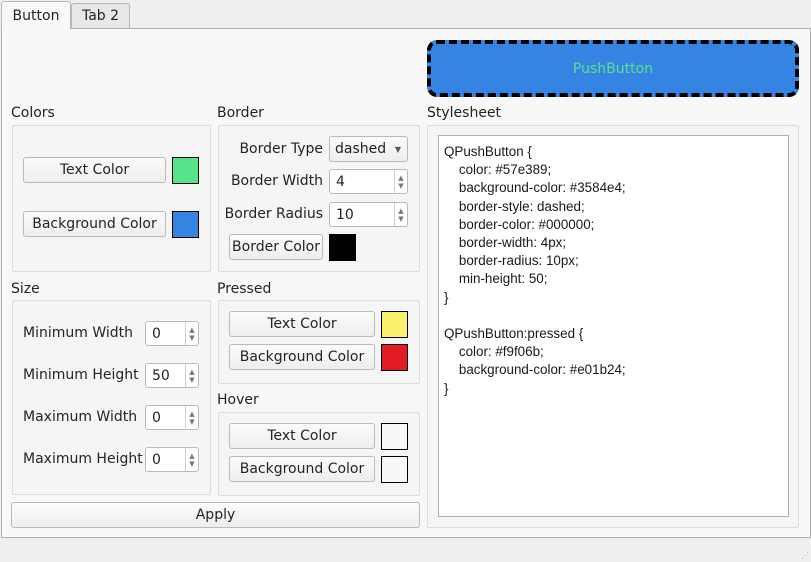 The width and height of the screenshot is (811, 562). What do you see at coordinates (302, 469) in the screenshot?
I see `hover-background-color-button: Background Color` at bounding box center [302, 469].